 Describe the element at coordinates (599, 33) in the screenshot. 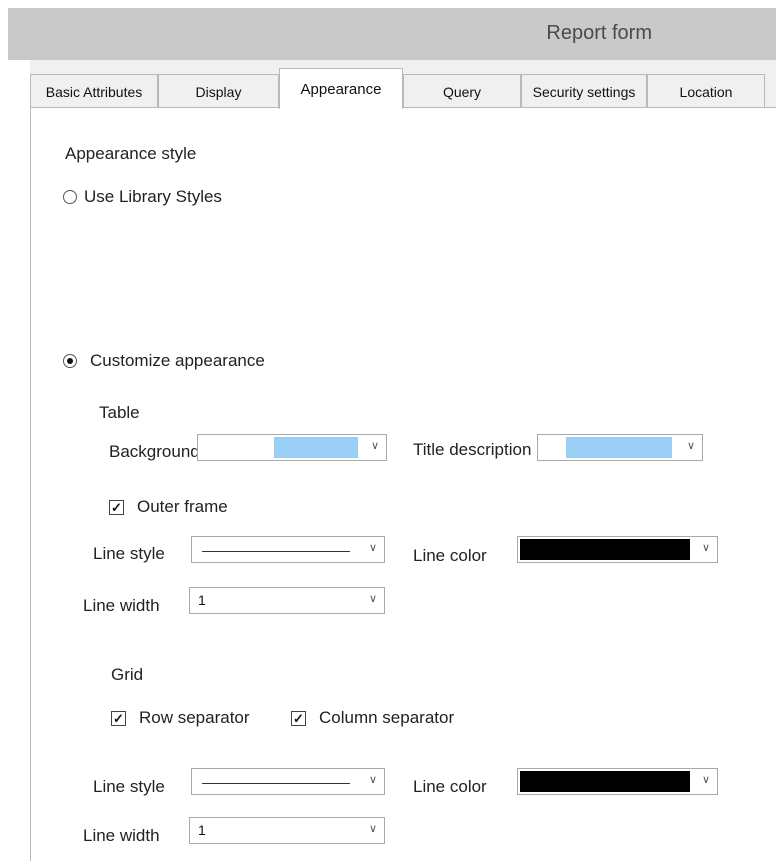

I see `window-title: Report form` at that location.